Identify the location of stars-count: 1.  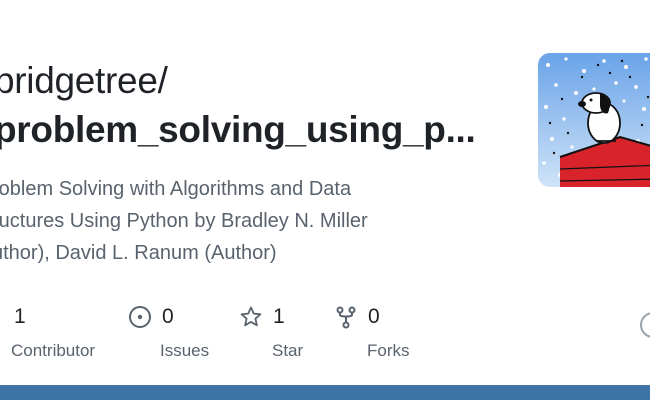
(279, 316).